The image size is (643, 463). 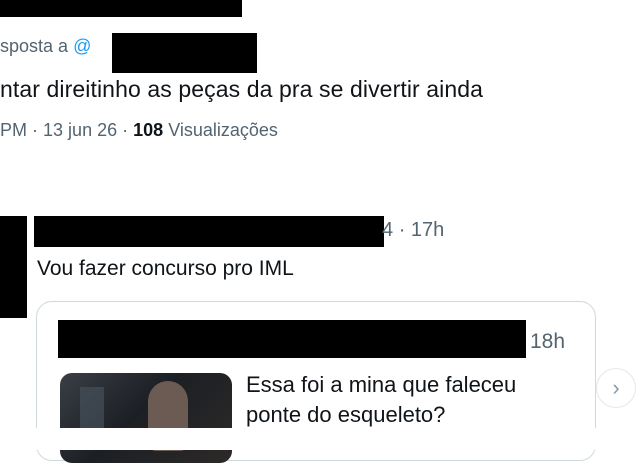 I want to click on replying-to-handle: @, so click(x=82, y=46).